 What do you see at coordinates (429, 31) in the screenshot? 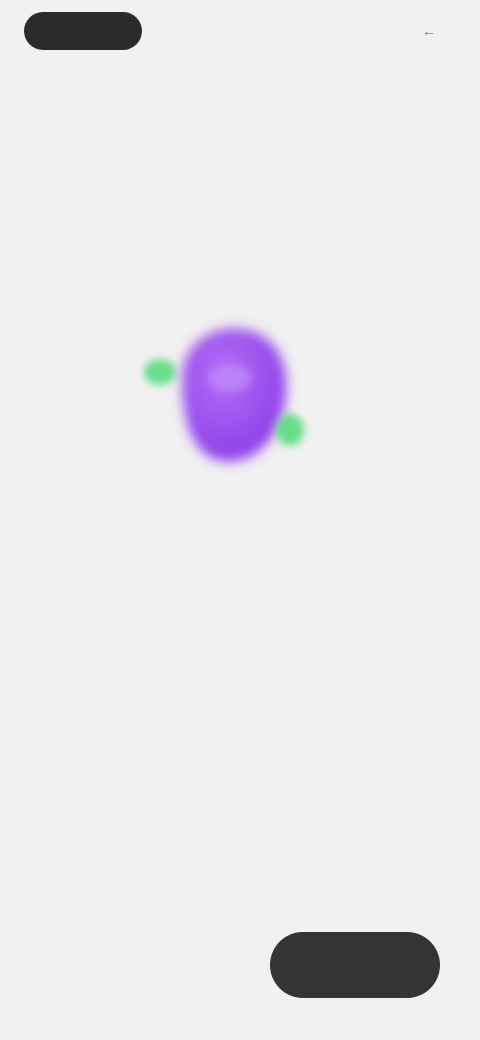
I see `arrow-icon: ←` at bounding box center [429, 31].